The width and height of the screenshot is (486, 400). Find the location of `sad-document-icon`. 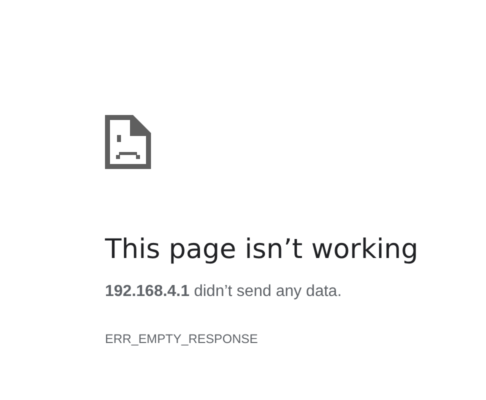

sad-document-icon is located at coordinates (128, 142).